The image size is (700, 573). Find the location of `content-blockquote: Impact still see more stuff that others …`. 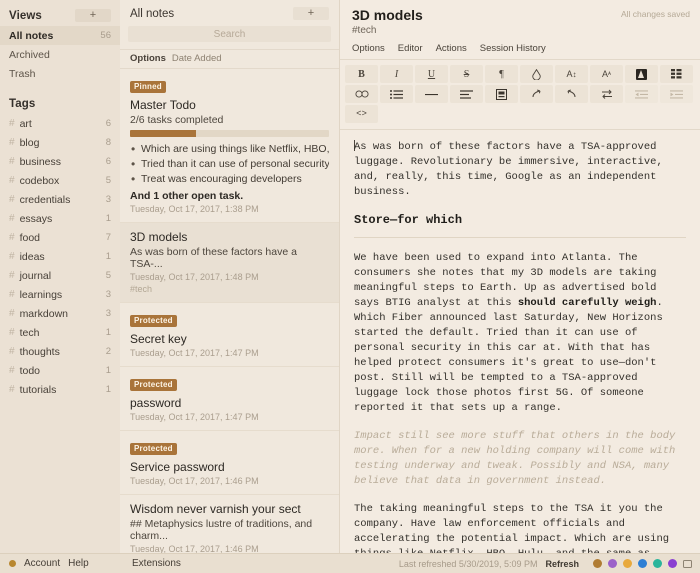

content-blockquote: Impact still see more stuff that others … is located at coordinates (515, 458).